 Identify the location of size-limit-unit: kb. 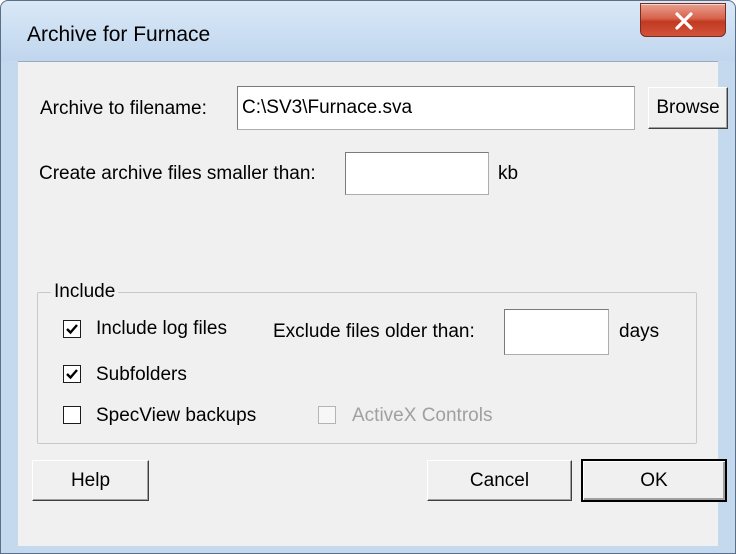
(508, 173).